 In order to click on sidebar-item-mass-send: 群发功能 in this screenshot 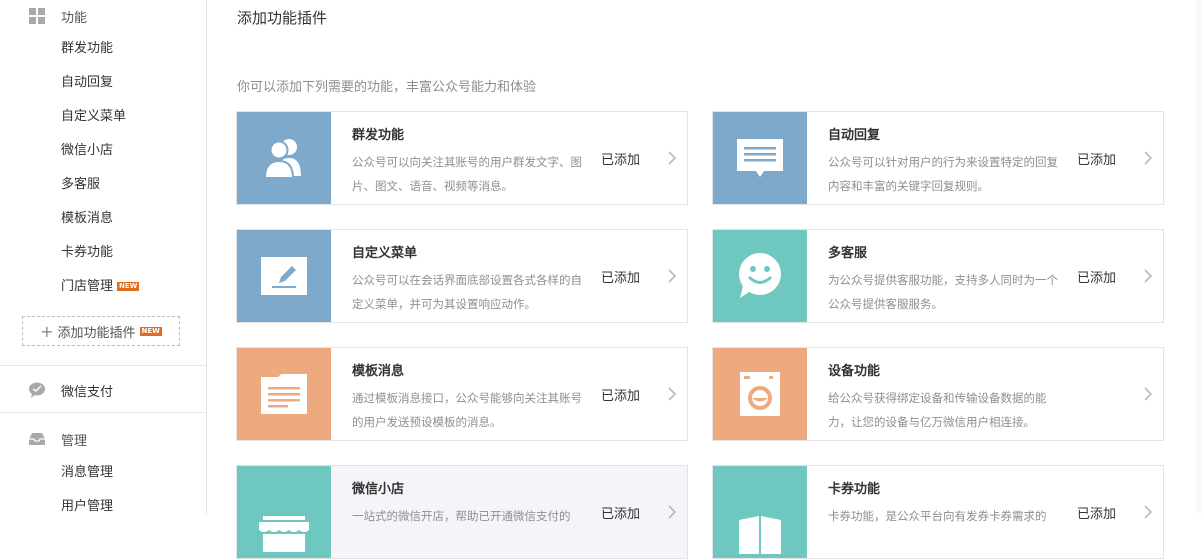, I will do `click(87, 49)`.